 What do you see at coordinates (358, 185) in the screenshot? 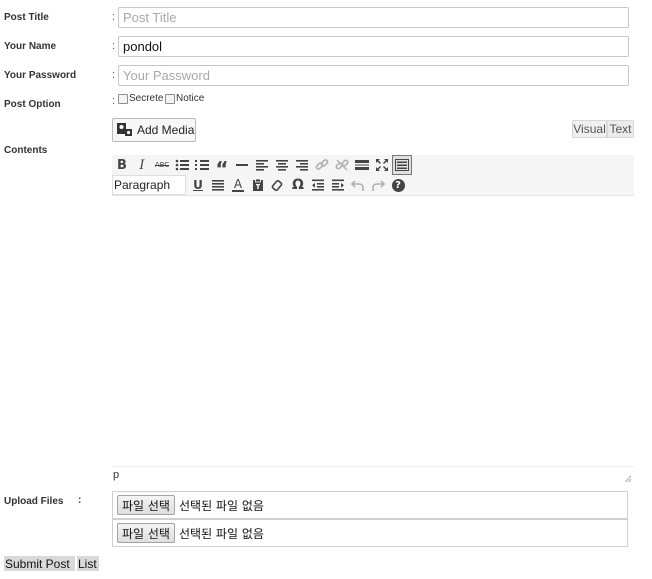
I see `undo-icon` at bounding box center [358, 185].